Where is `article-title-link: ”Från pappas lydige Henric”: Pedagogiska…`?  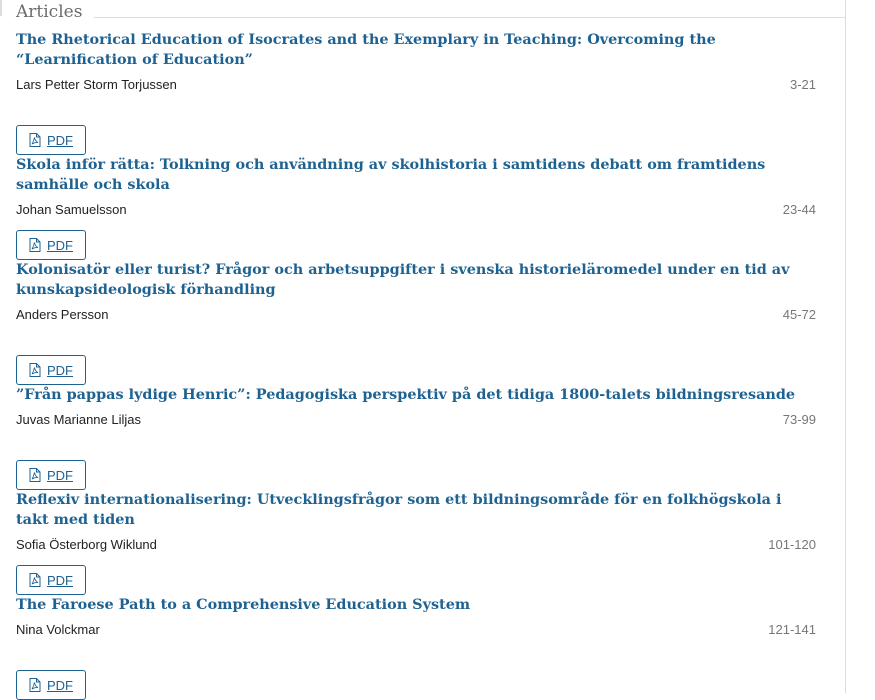
article-title-link: ”Från pappas lydige Henric”: Pedagogiska… is located at coordinates (416, 395).